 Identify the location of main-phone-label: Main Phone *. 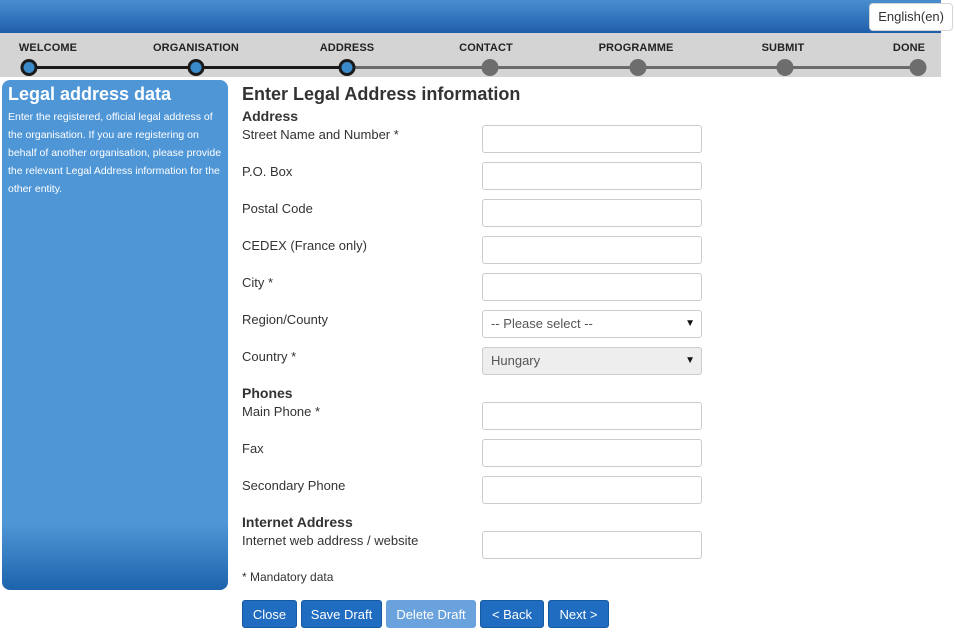
(281, 411).